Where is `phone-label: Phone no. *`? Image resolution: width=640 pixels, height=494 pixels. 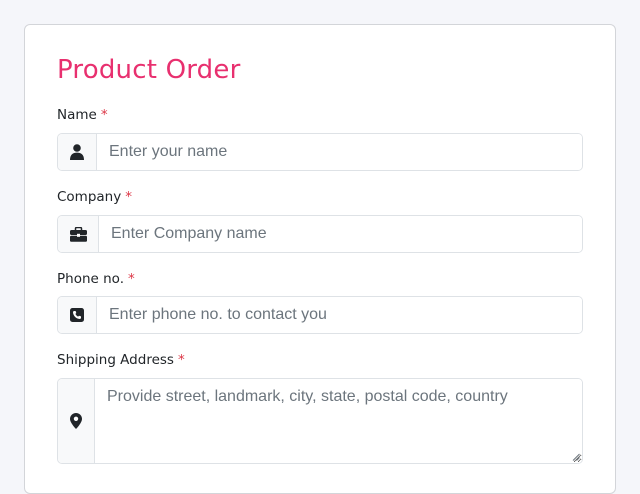 phone-label: Phone no. * is located at coordinates (96, 279).